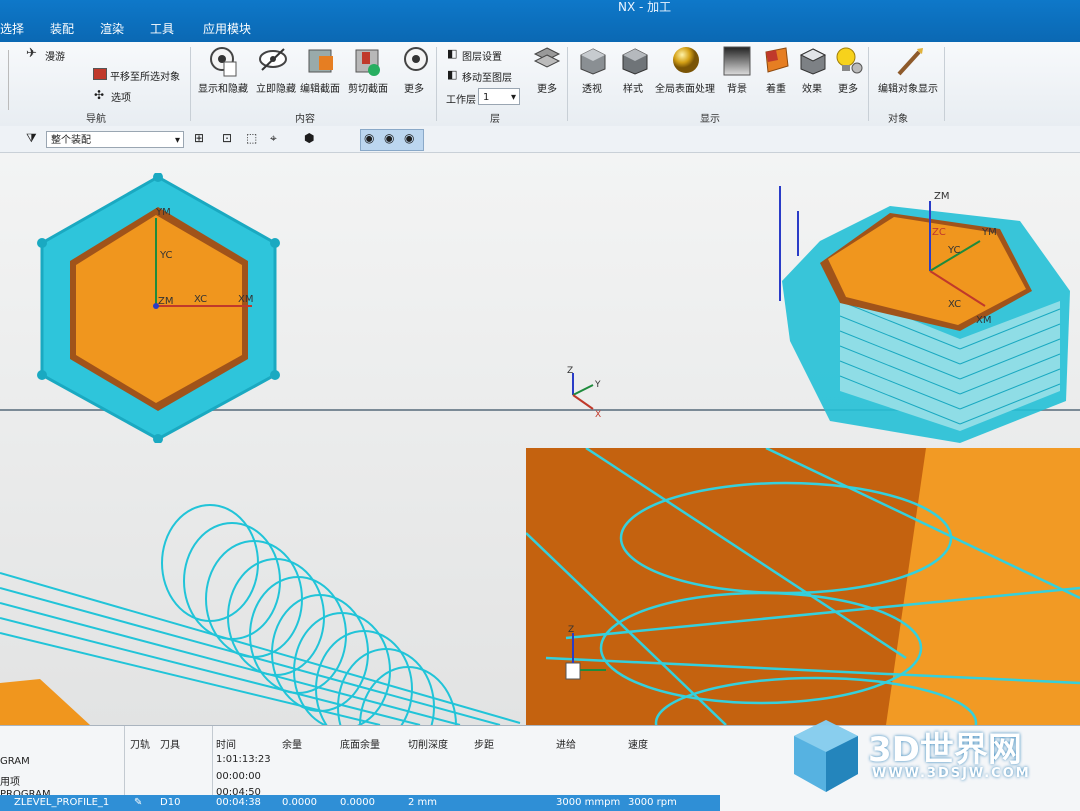 The width and height of the screenshot is (1080, 811). I want to click on group-object-label: 对象, so click(898, 119).